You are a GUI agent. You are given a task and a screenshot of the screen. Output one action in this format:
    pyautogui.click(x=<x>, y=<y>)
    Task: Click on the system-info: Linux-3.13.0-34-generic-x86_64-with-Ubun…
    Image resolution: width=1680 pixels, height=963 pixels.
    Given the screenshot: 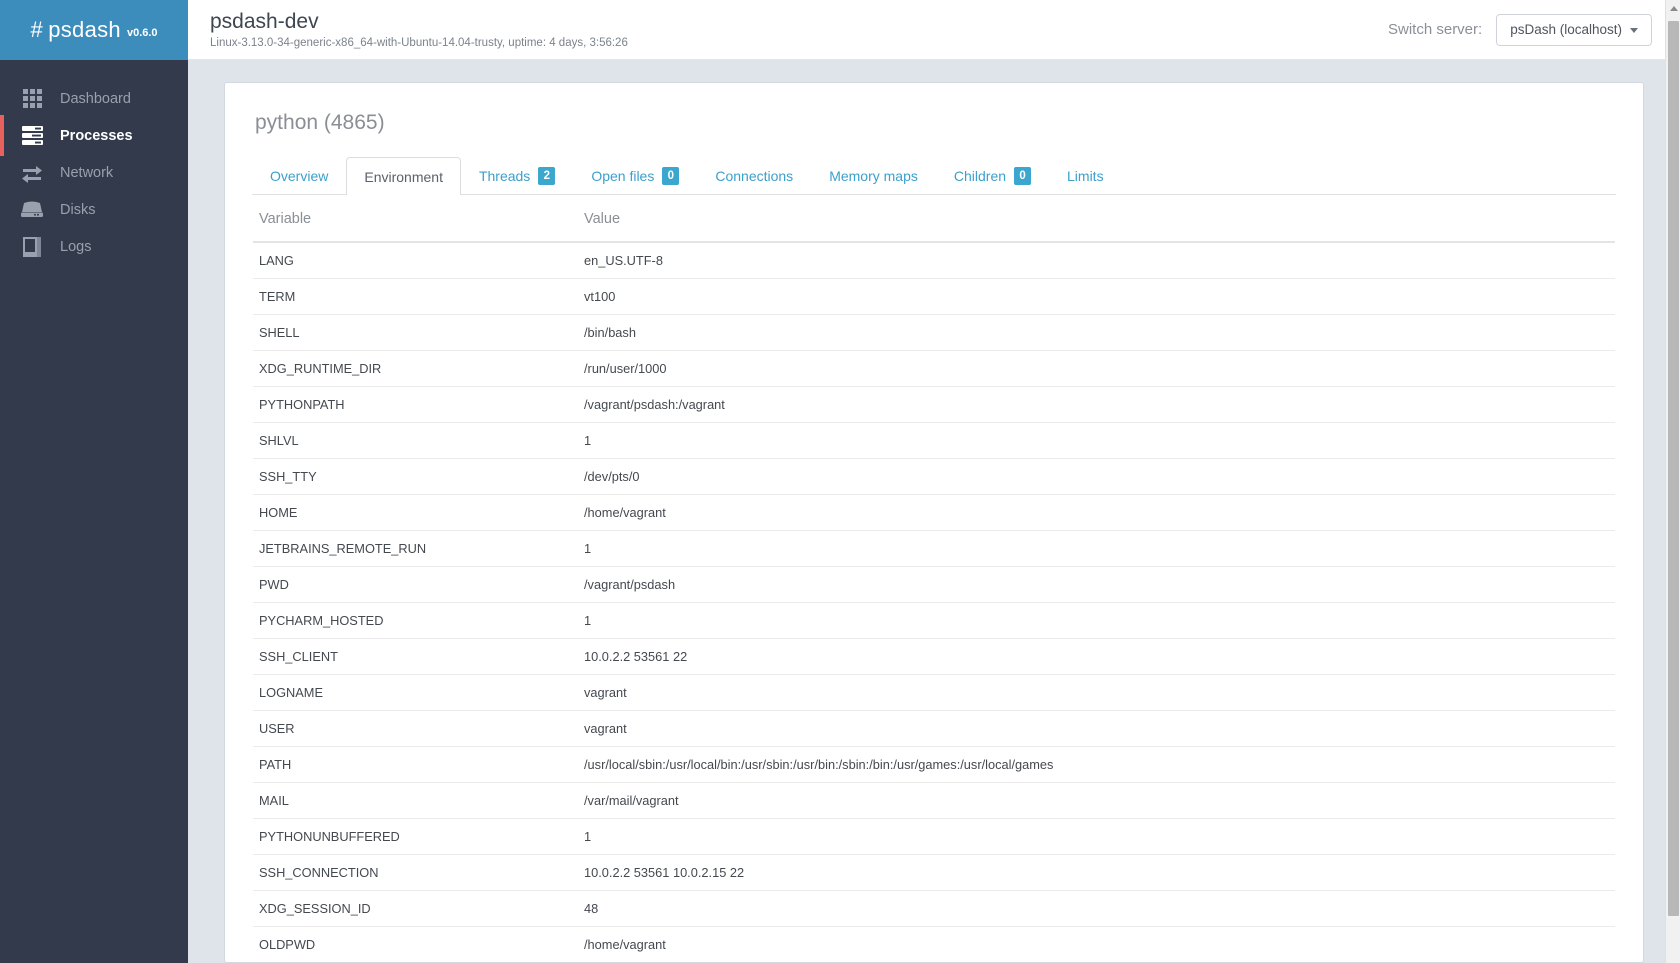 What is the action you would take?
    pyautogui.click(x=419, y=43)
    